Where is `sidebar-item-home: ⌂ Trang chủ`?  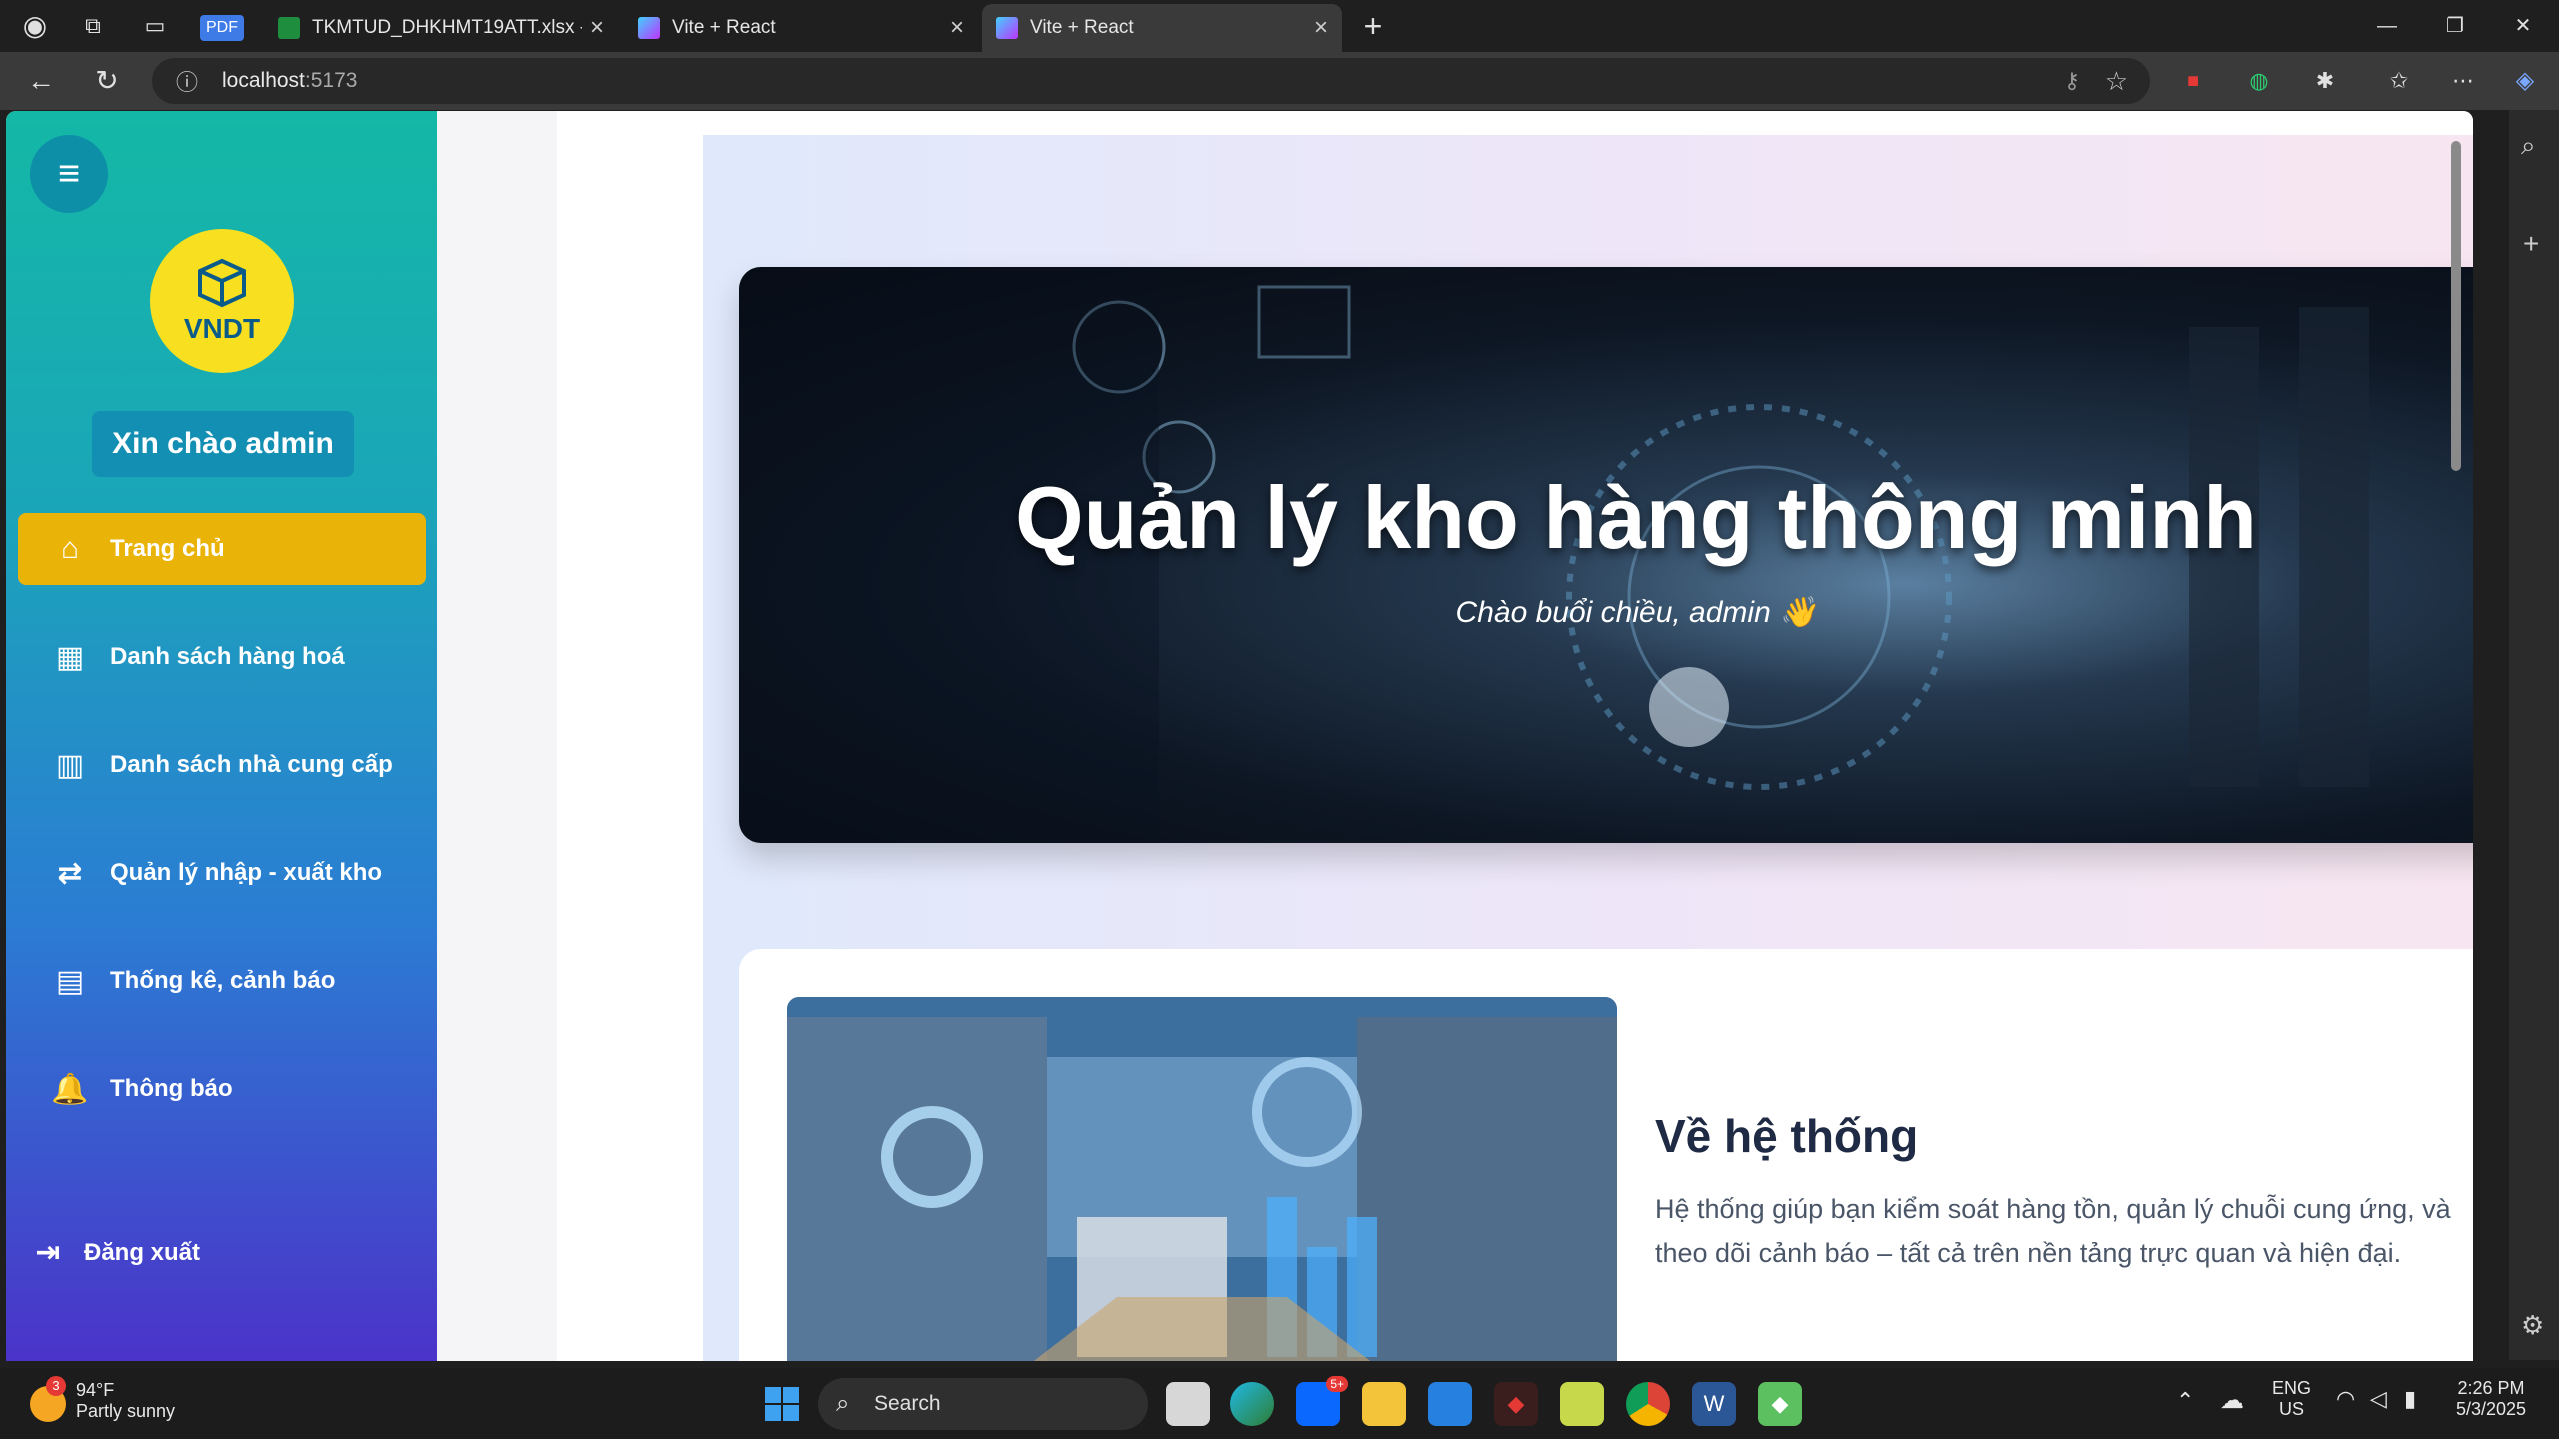
sidebar-item-home: ⌂ Trang chủ is located at coordinates (222, 549).